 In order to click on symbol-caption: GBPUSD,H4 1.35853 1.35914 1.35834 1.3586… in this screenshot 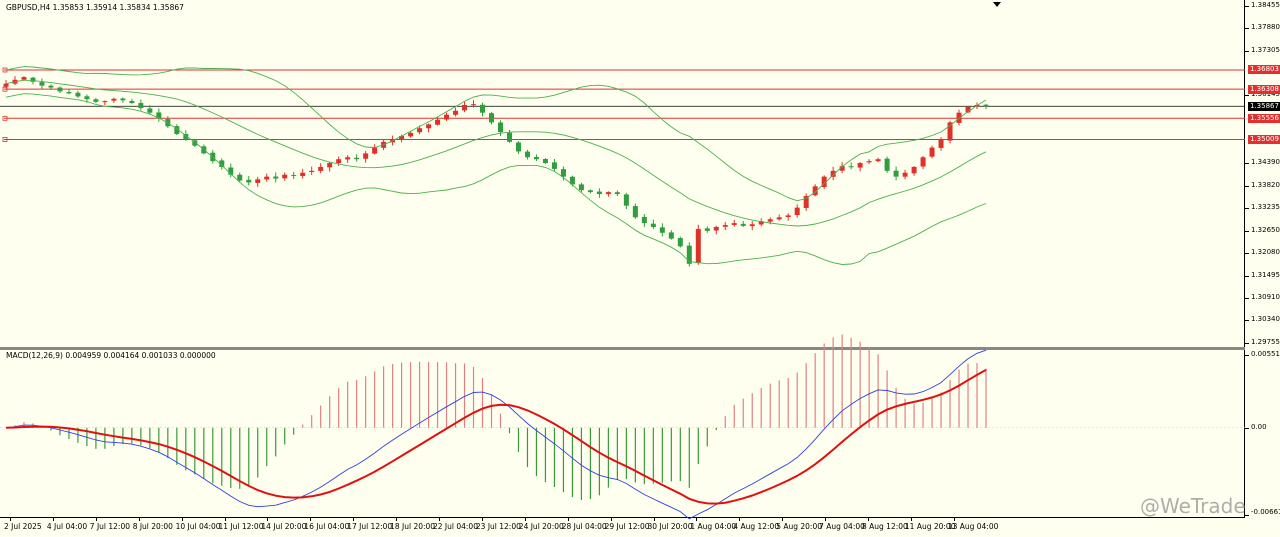, I will do `click(95, 7)`.